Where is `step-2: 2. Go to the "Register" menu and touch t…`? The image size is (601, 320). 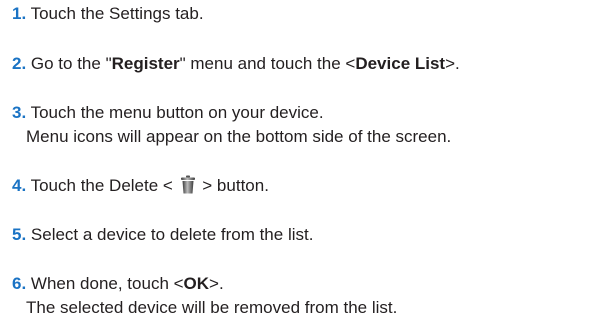
step-2: 2. Go to the "Register" menu and touch t… is located at coordinates (236, 64).